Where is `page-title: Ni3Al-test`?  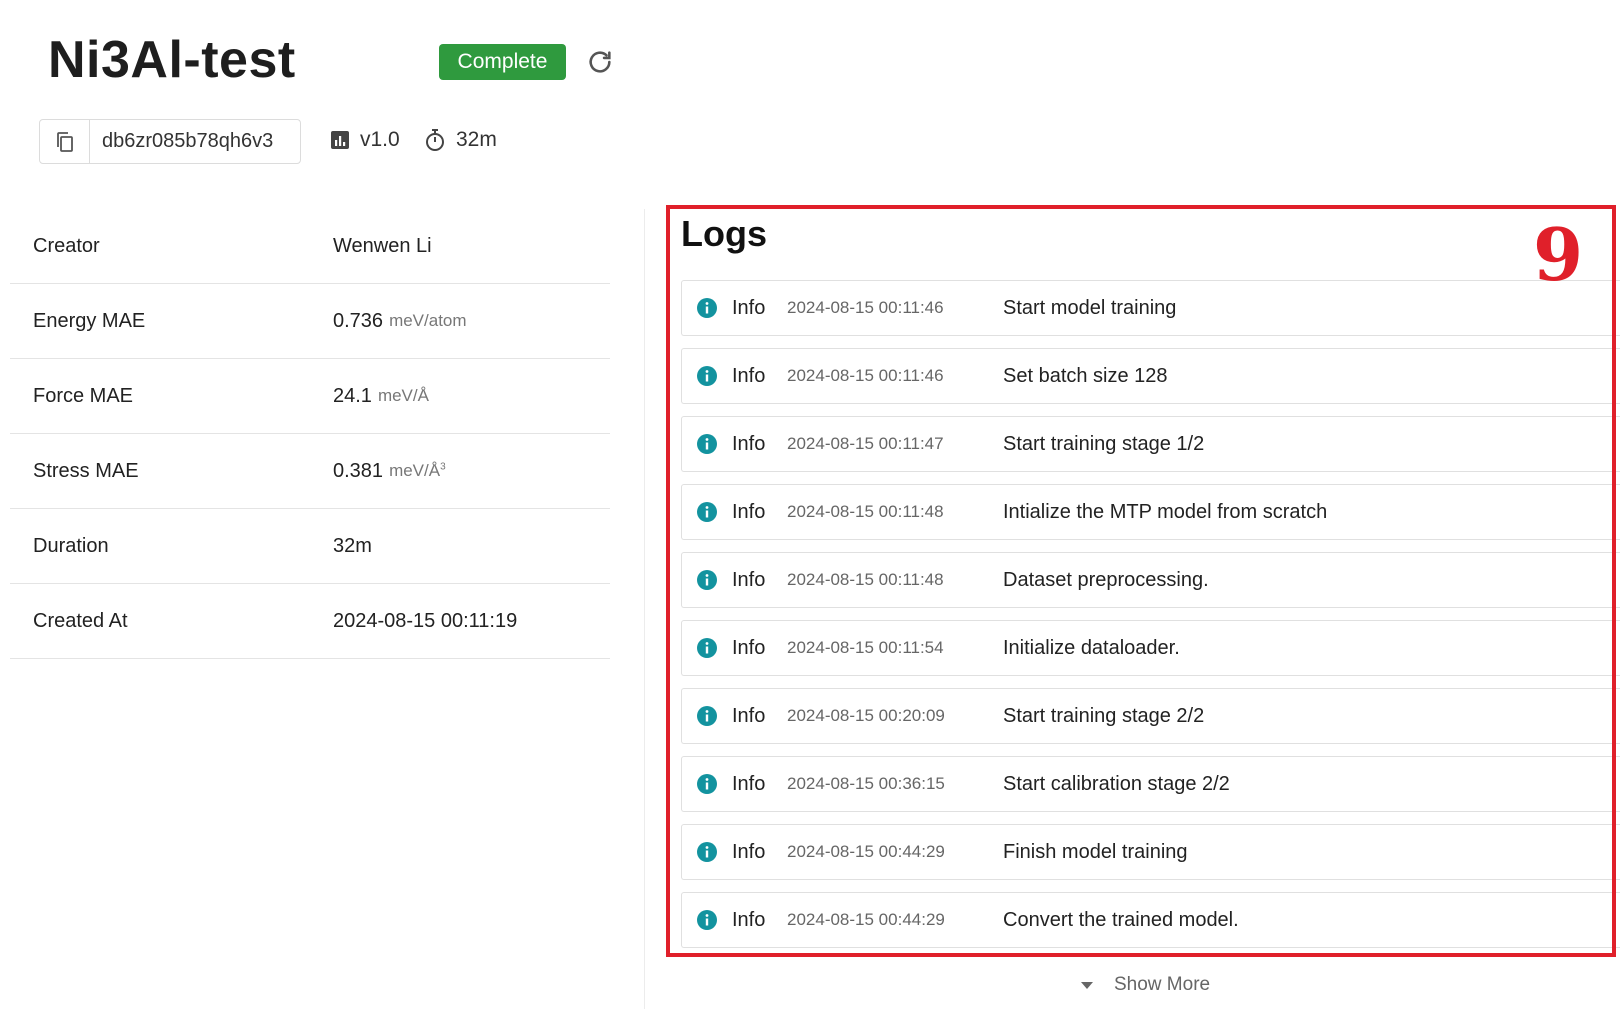 page-title: Ni3Al-test is located at coordinates (172, 60).